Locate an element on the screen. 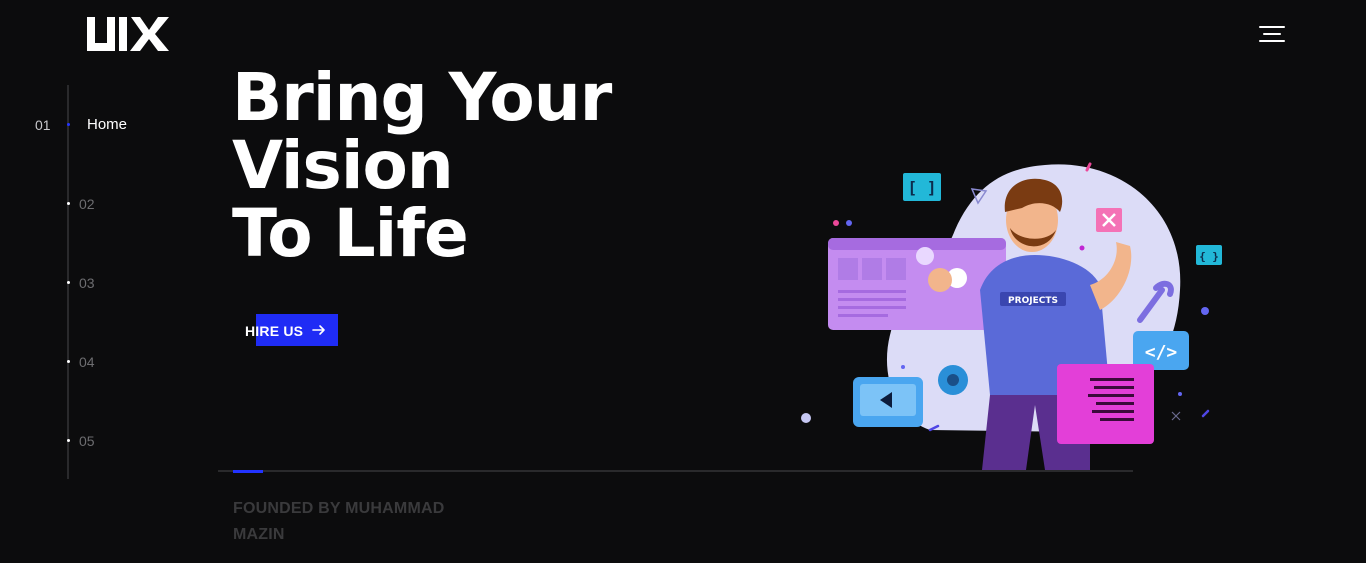 Image resolution: width=1366 pixels, height=563 pixels. hire-us-label: HIRE US is located at coordinates (274, 331).